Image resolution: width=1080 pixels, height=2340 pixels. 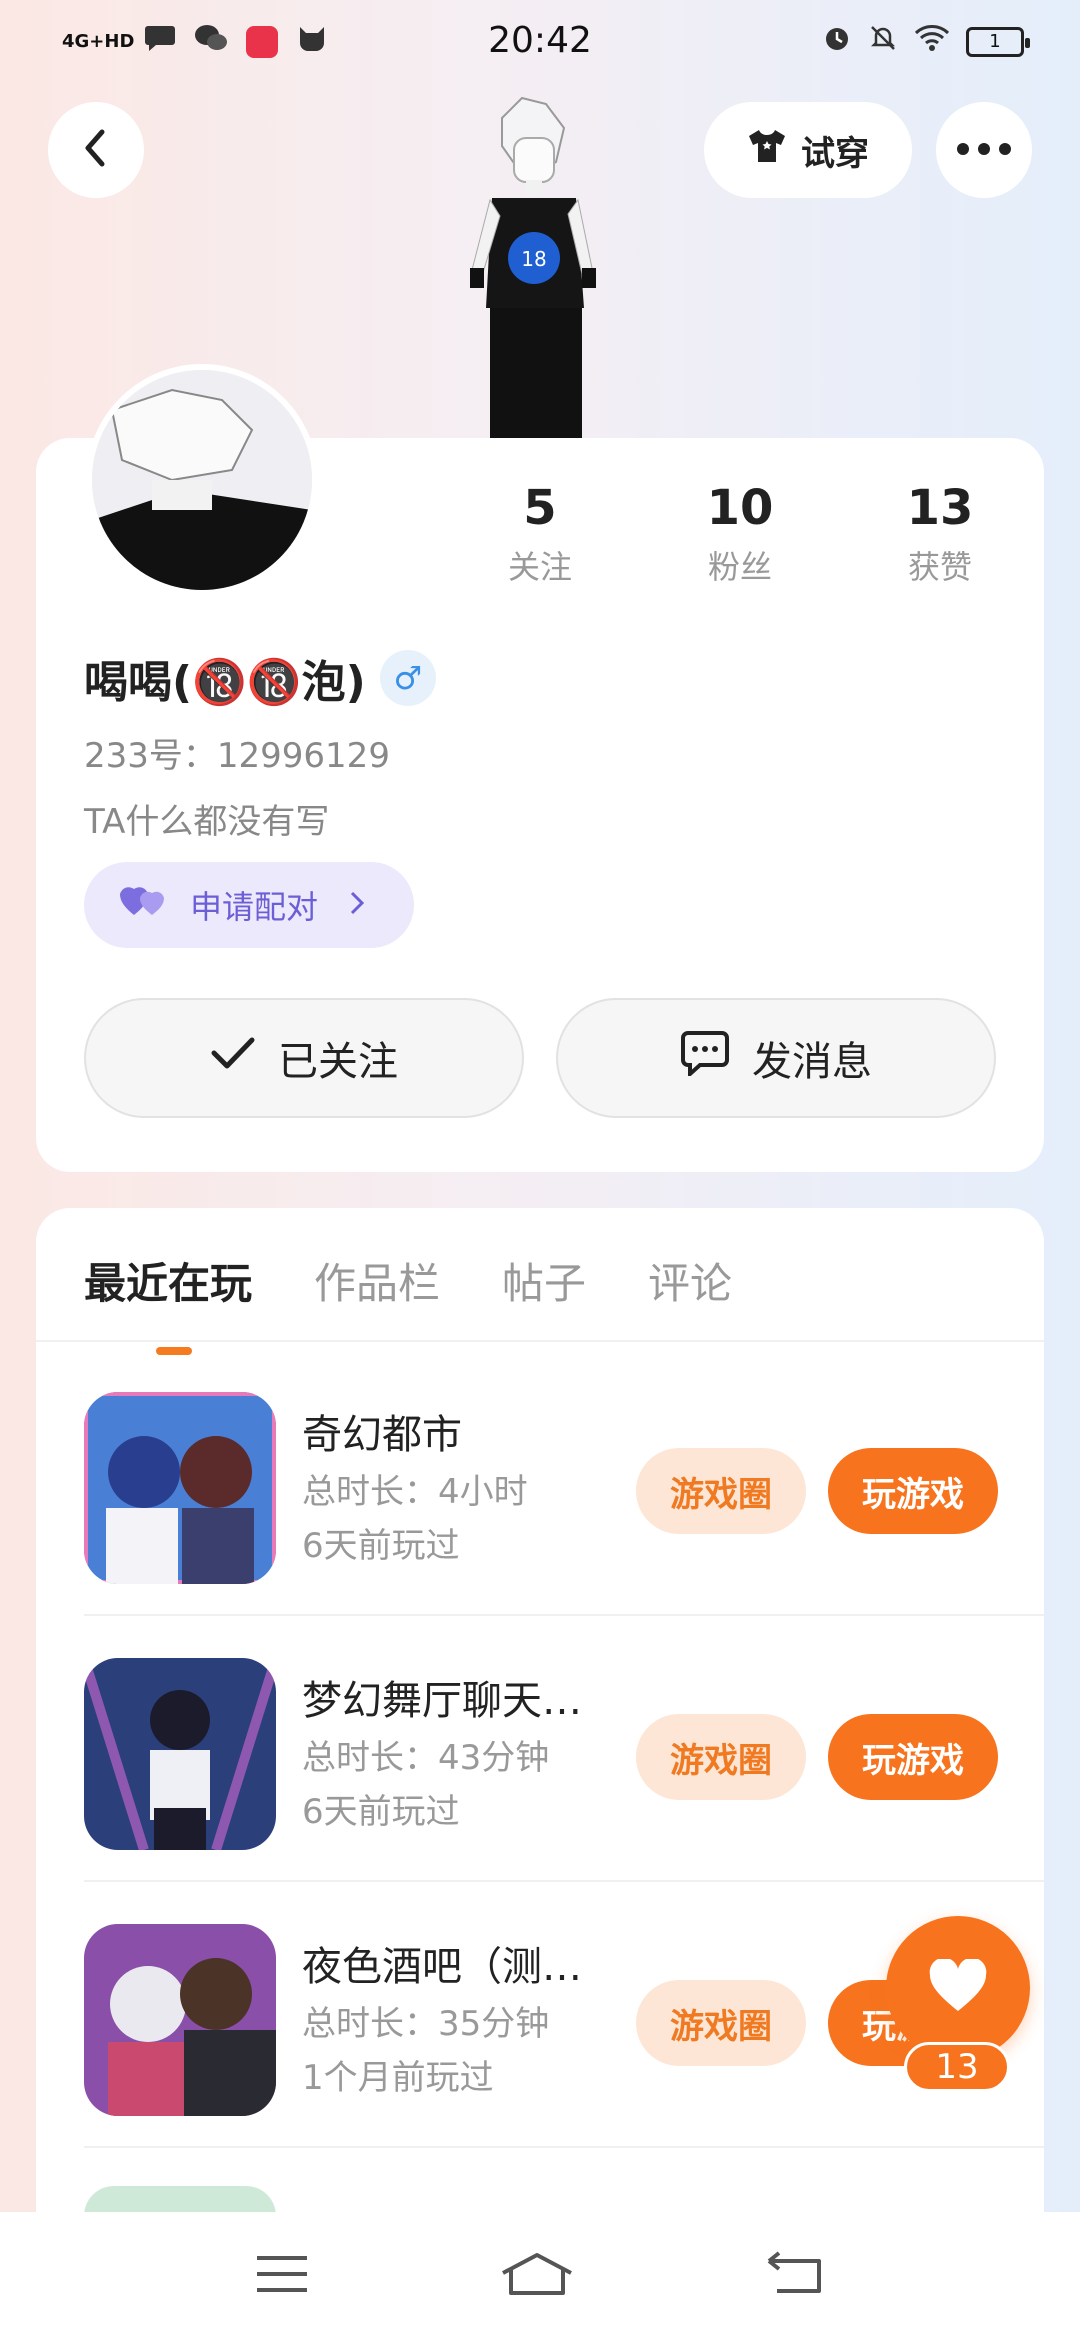 I want to click on game-last-played: 1个月前玩过, so click(x=398, y=2078).